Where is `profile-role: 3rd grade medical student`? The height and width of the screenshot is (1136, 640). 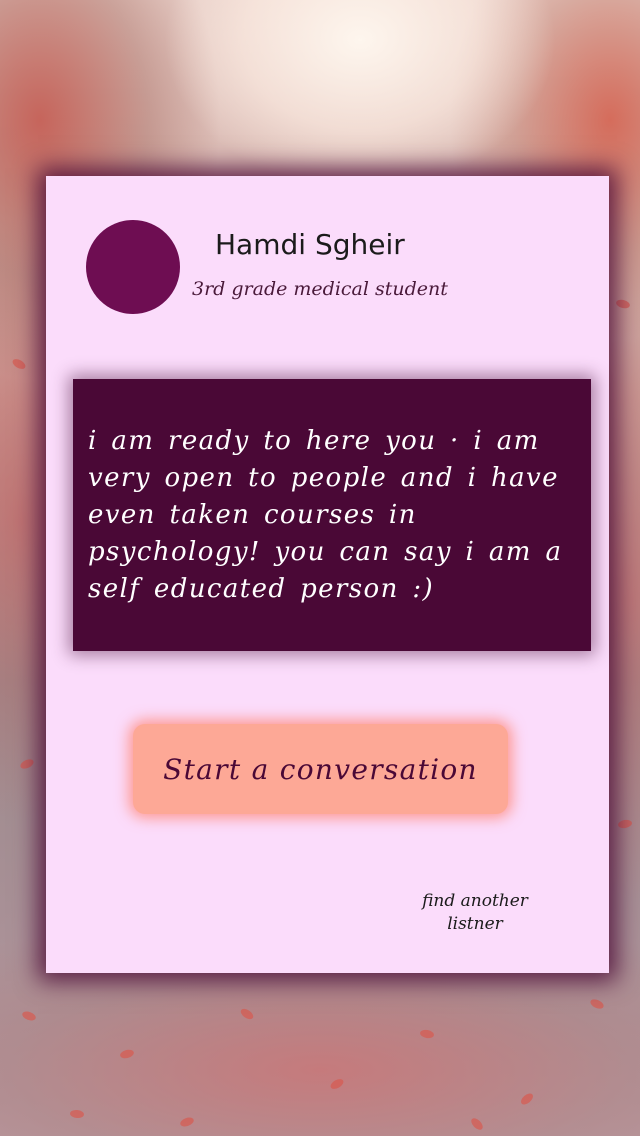 profile-role: 3rd grade medical student is located at coordinates (320, 289).